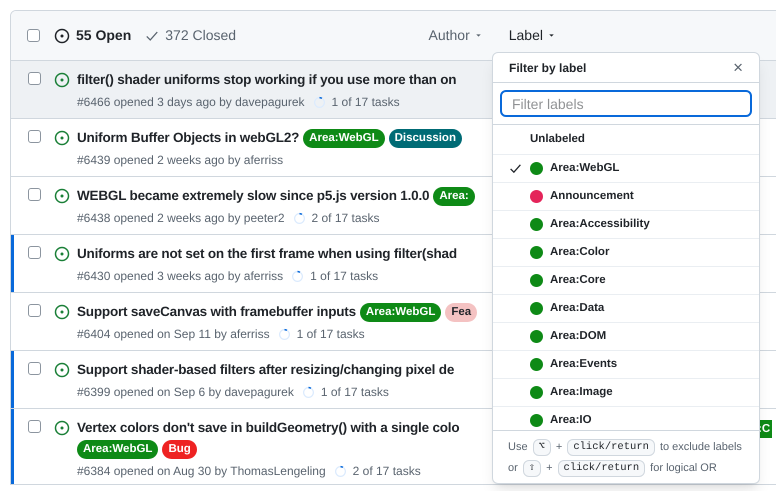  What do you see at coordinates (626, 197) in the screenshot?
I see `label-option: Announcement` at bounding box center [626, 197].